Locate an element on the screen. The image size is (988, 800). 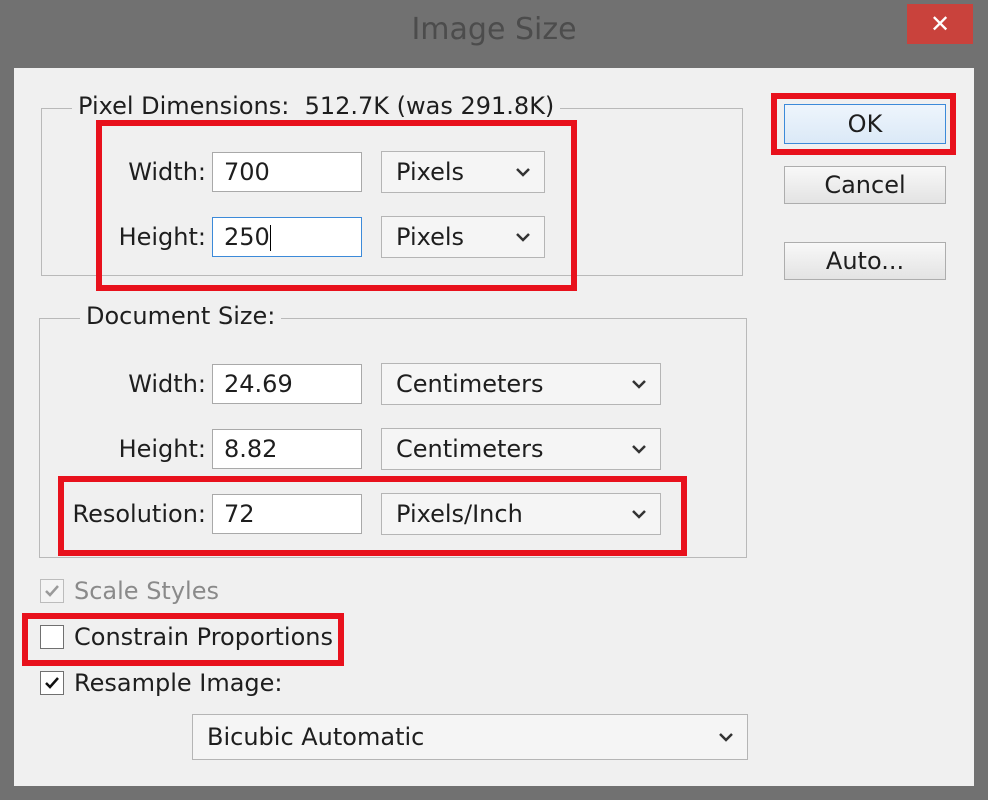
highlight-ok-button is located at coordinates (863, 124).